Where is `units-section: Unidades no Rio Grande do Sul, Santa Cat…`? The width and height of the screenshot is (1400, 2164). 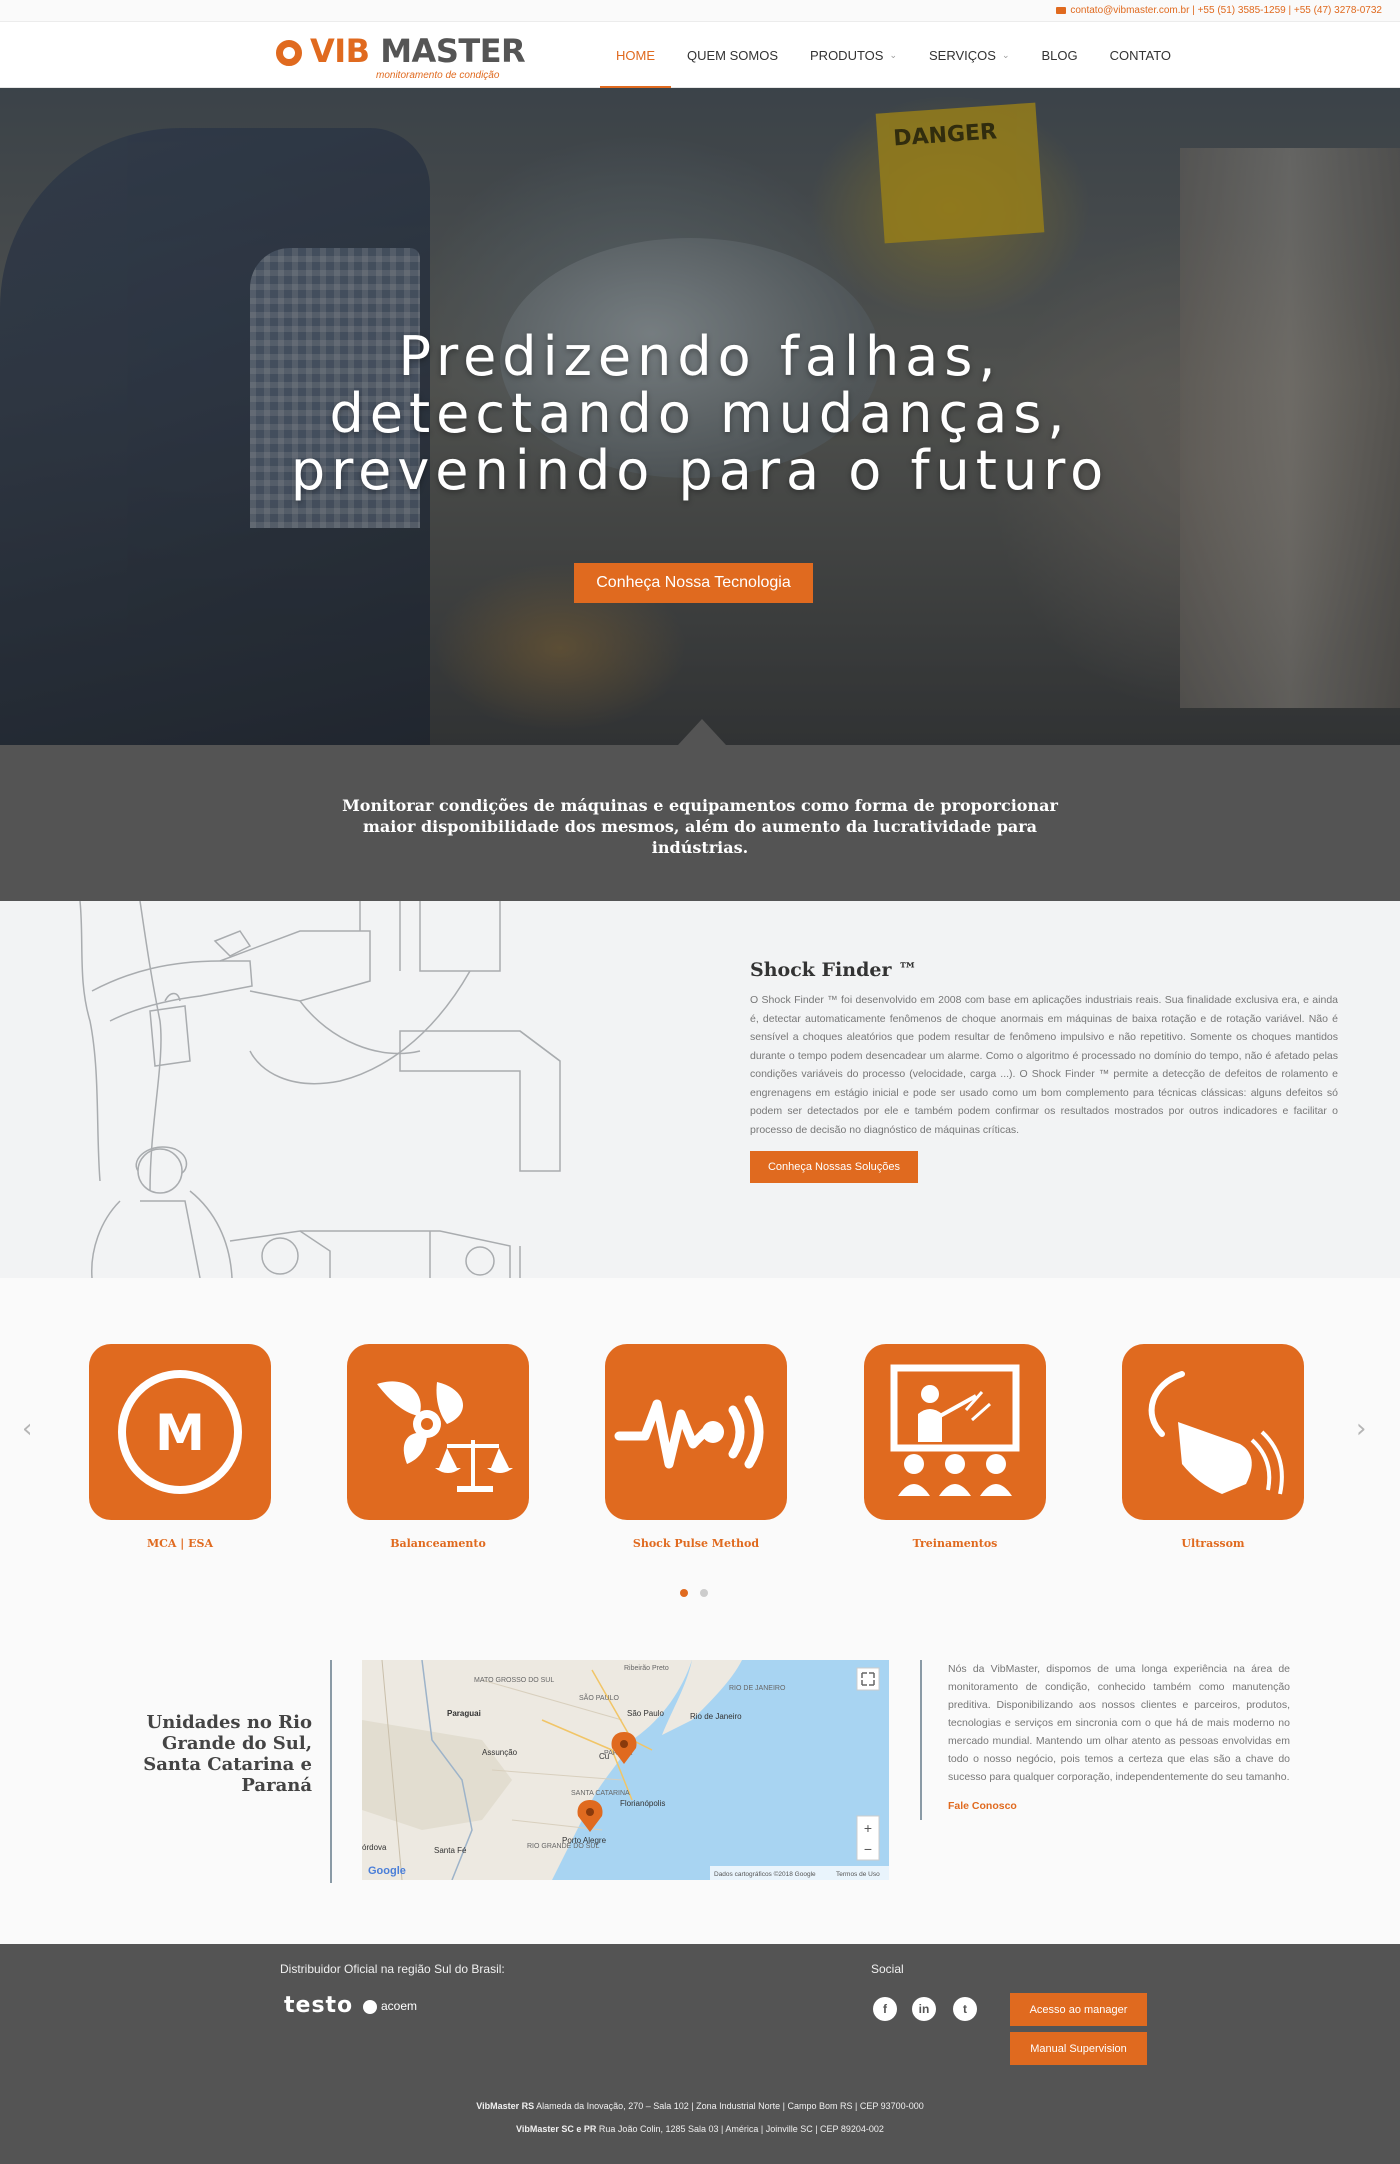 units-section: Unidades no Rio Grande do Sul, Santa Cat… is located at coordinates (700, 1792).